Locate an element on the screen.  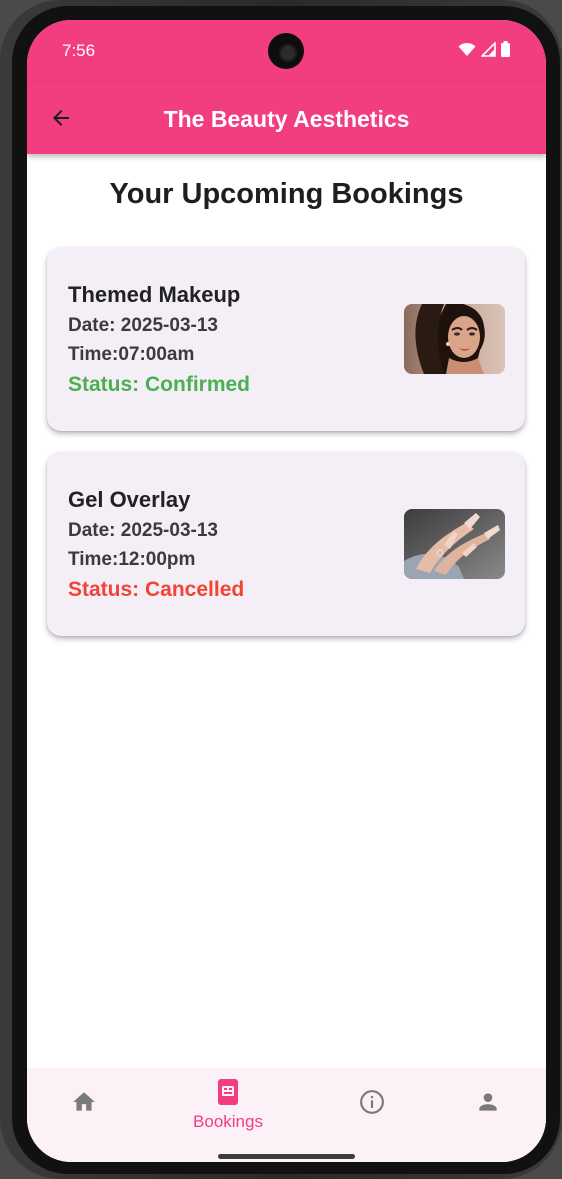
page-title: Your Upcoming Bookings is located at coordinates (286, 194).